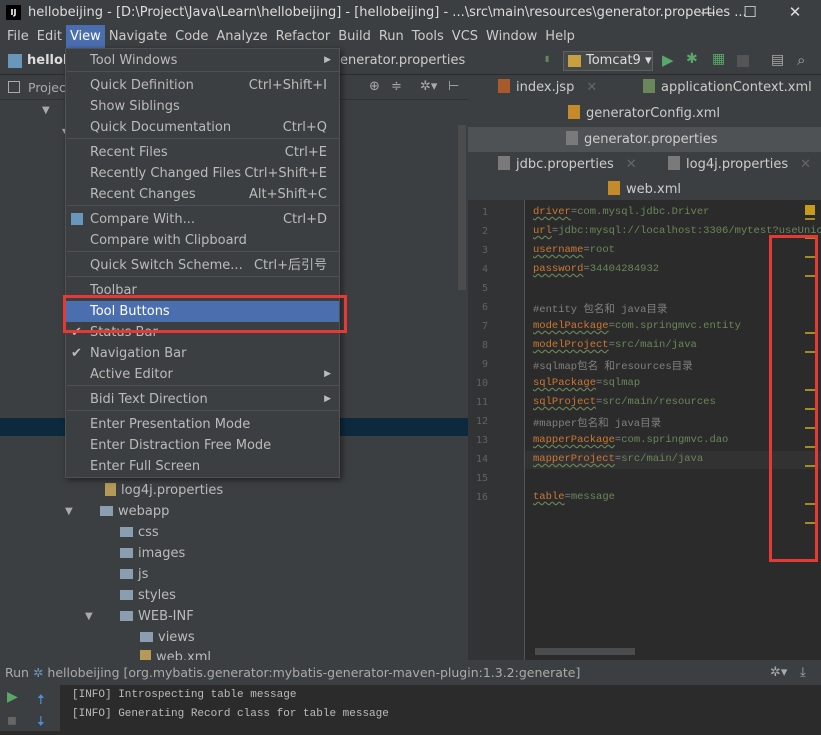  Describe the element at coordinates (653, 189) in the screenshot. I see `tab-label: web.xml` at that location.